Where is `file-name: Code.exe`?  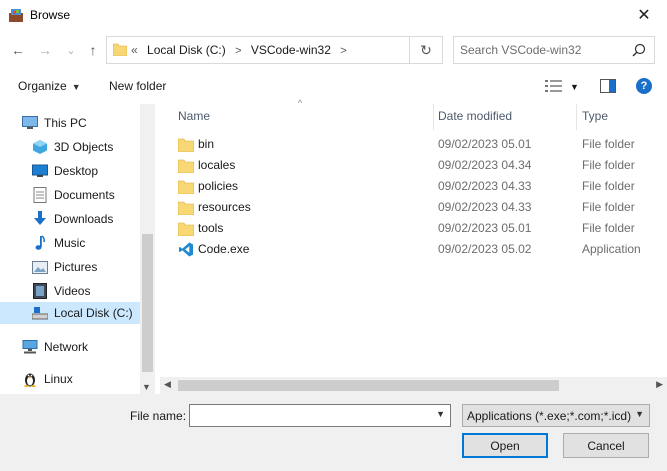 file-name: Code.exe is located at coordinates (224, 249).